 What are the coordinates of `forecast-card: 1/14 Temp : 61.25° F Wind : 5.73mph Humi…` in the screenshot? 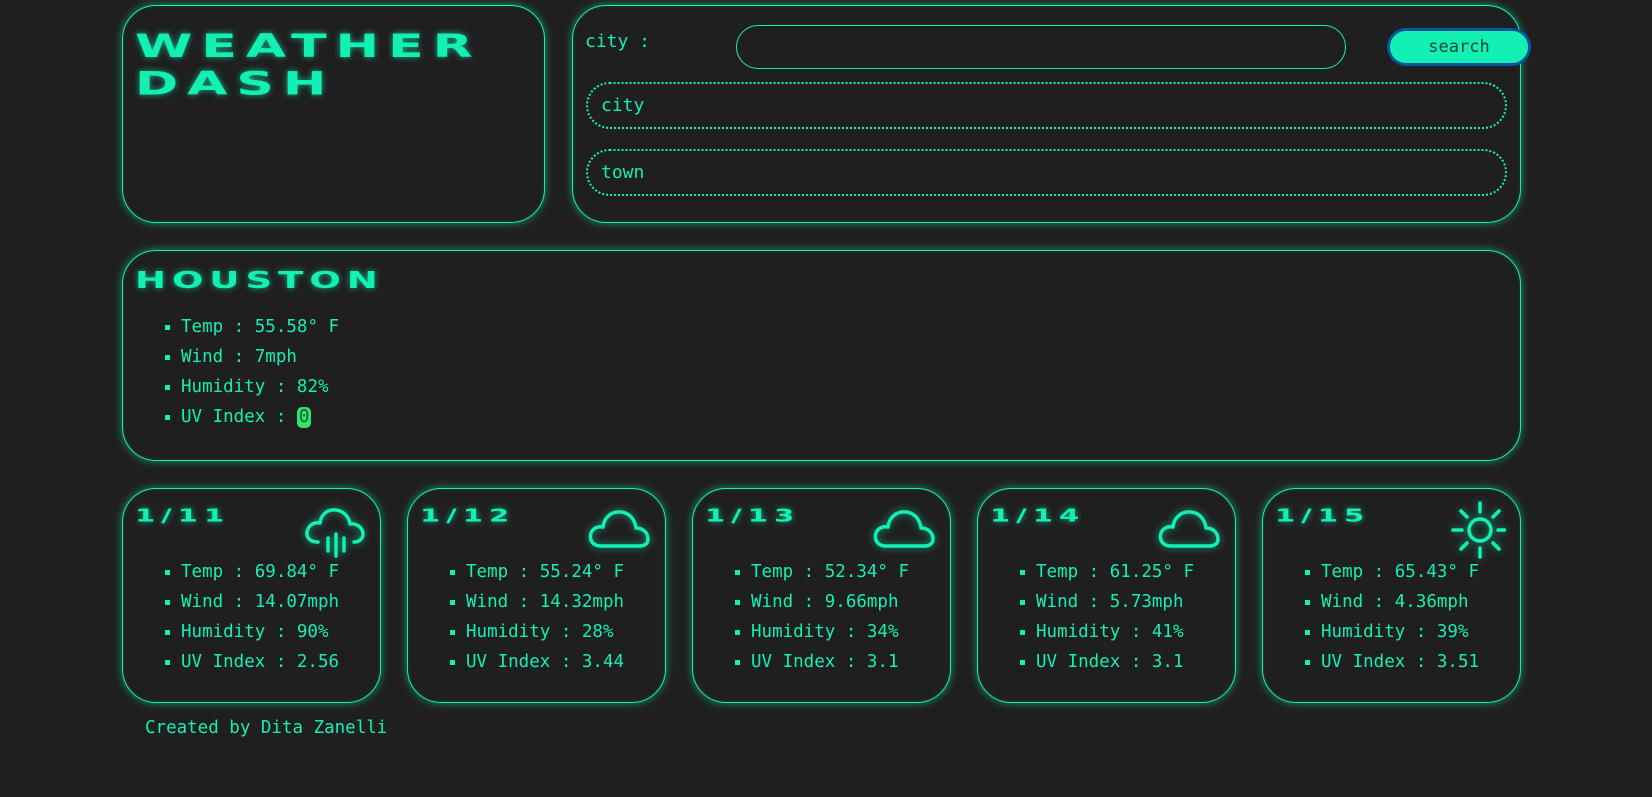 It's located at (1106, 595).